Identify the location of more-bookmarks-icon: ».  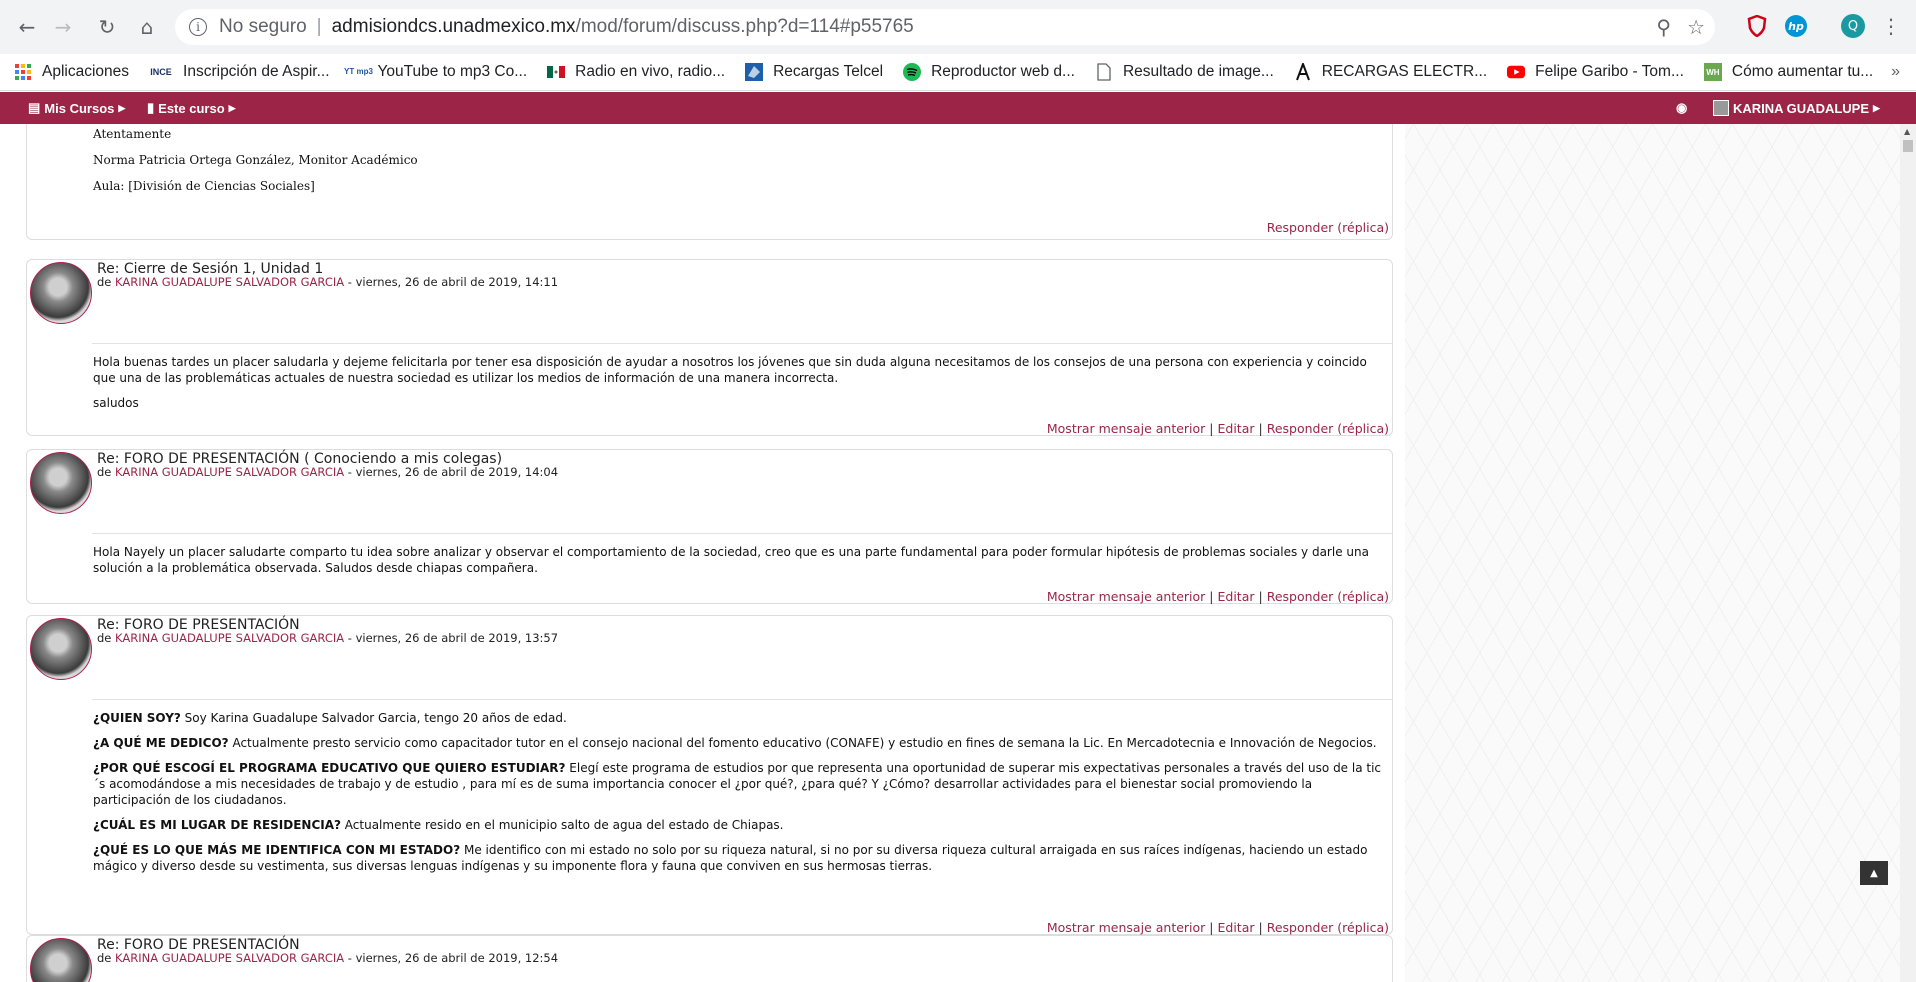
(1895, 72).